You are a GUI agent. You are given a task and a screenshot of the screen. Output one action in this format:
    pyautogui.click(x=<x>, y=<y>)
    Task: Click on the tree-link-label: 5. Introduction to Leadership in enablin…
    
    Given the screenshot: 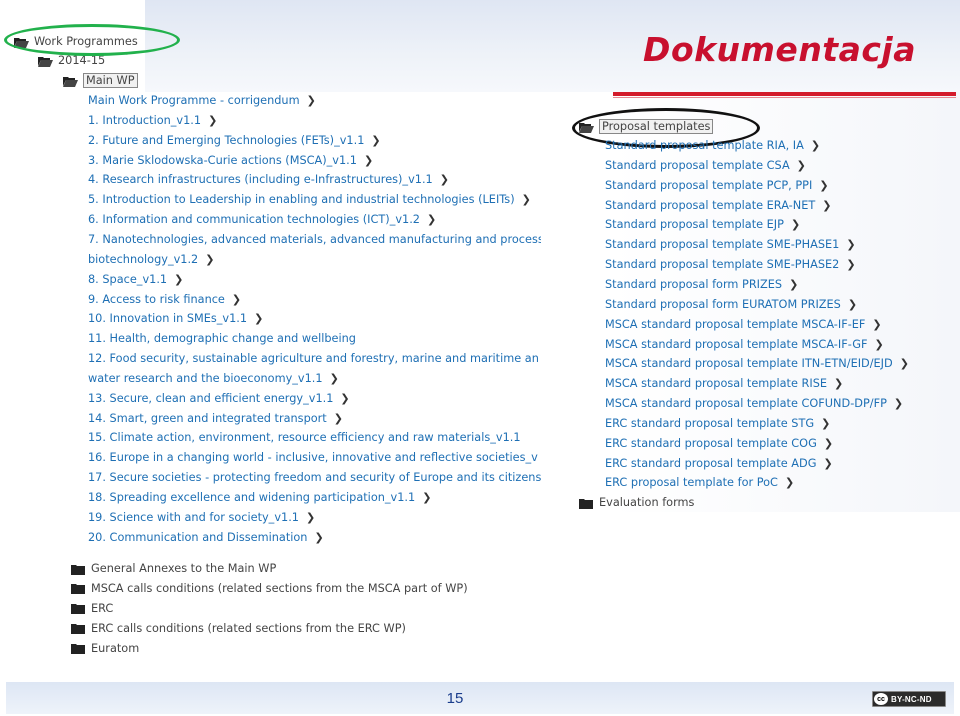 What is the action you would take?
    pyautogui.click(x=301, y=199)
    